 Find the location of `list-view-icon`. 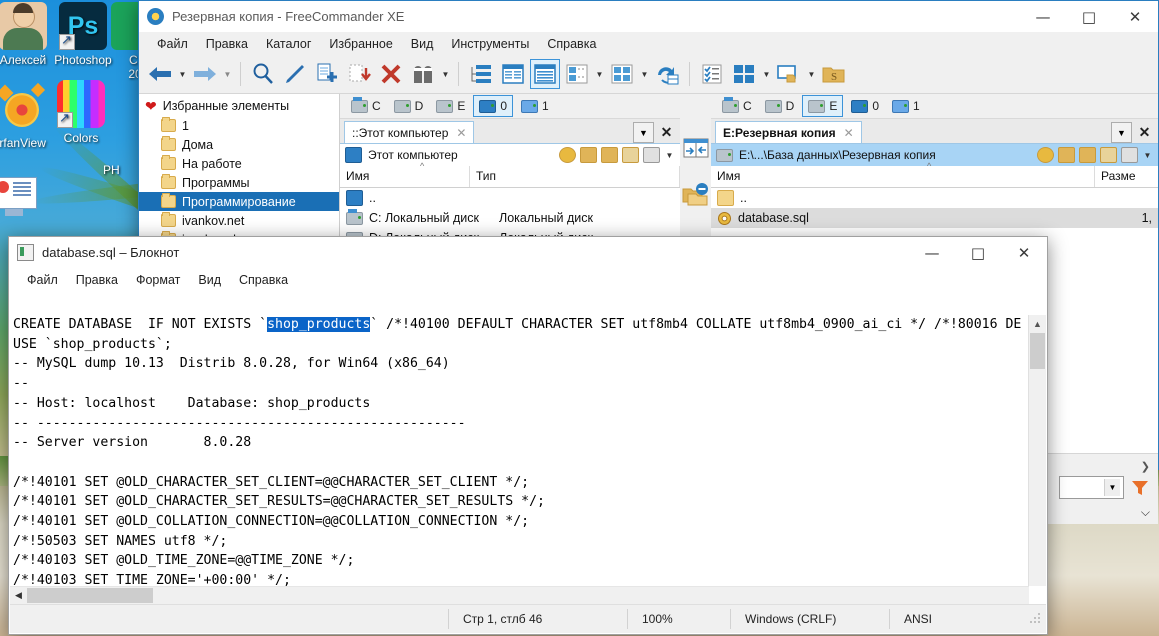

list-view-icon is located at coordinates (513, 74).